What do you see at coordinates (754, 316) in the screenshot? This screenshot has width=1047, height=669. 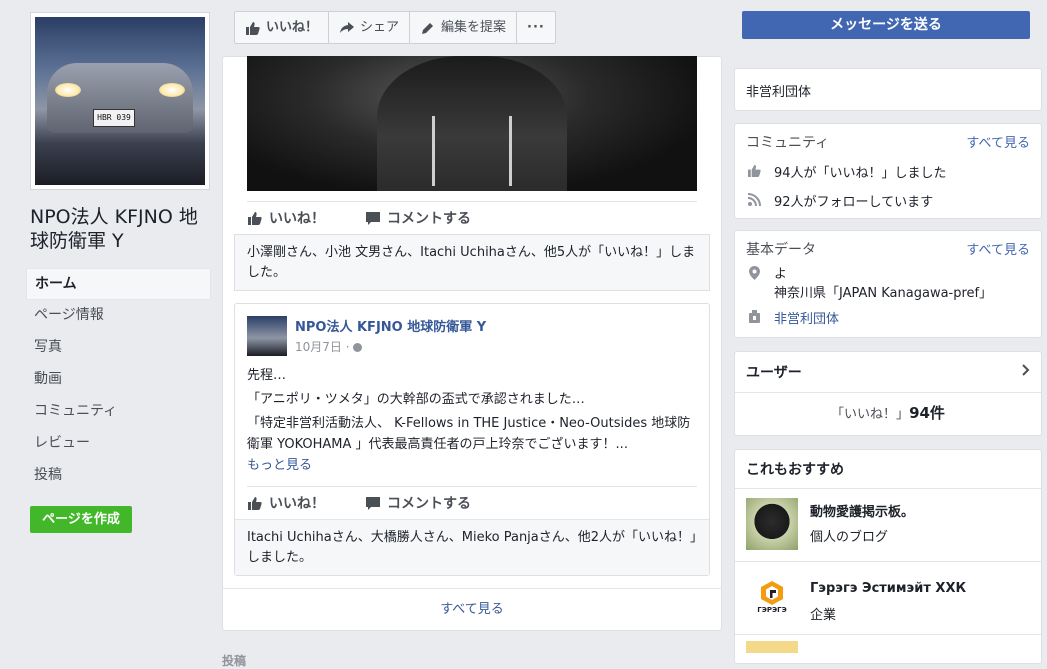 I see `category-icon` at bounding box center [754, 316].